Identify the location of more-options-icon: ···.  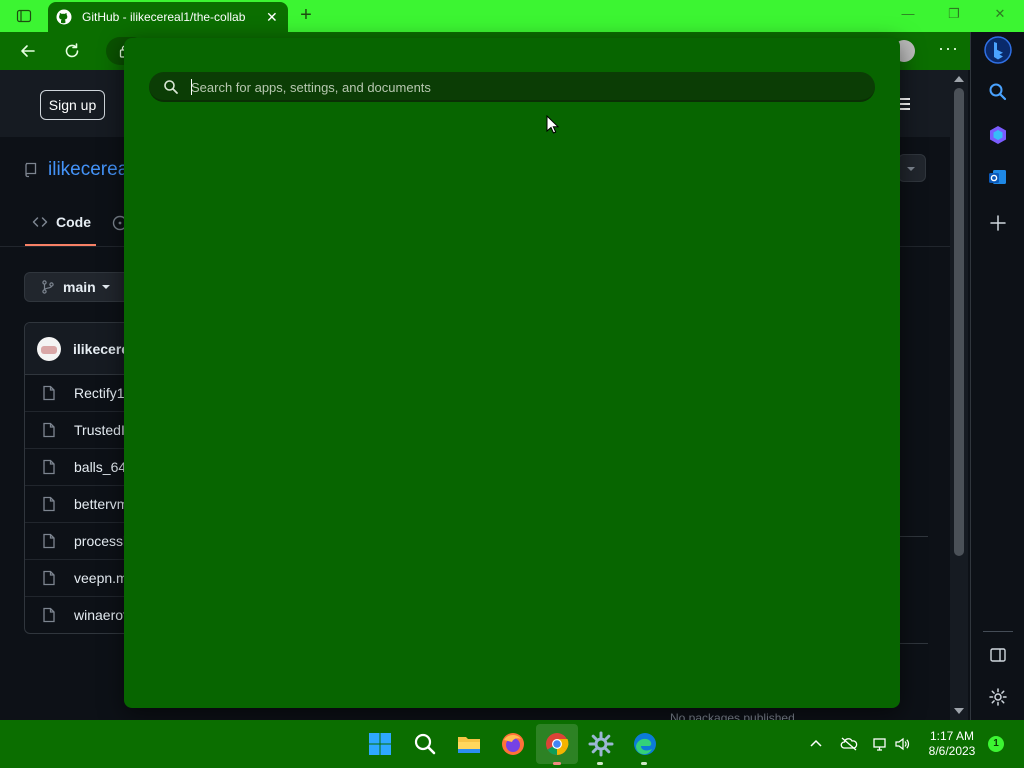
(948, 48).